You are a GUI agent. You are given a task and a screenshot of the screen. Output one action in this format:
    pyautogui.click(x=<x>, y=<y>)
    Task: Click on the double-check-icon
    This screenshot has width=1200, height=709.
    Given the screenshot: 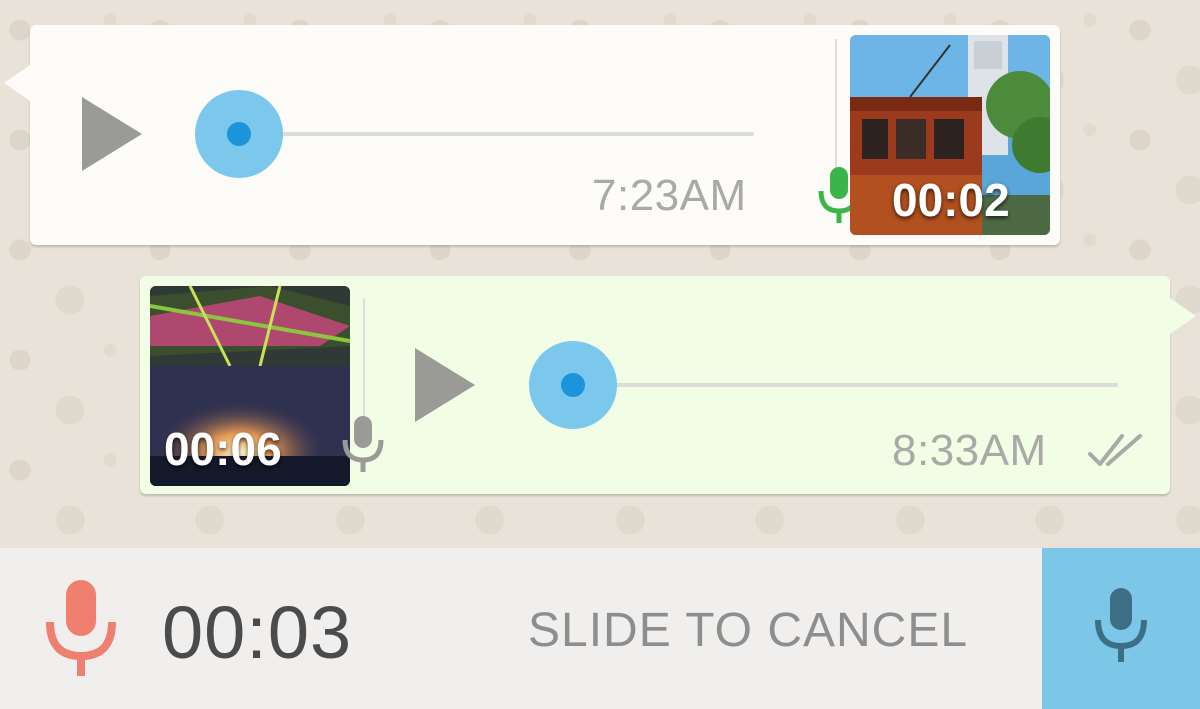 What is the action you would take?
    pyautogui.click(x=1115, y=450)
    